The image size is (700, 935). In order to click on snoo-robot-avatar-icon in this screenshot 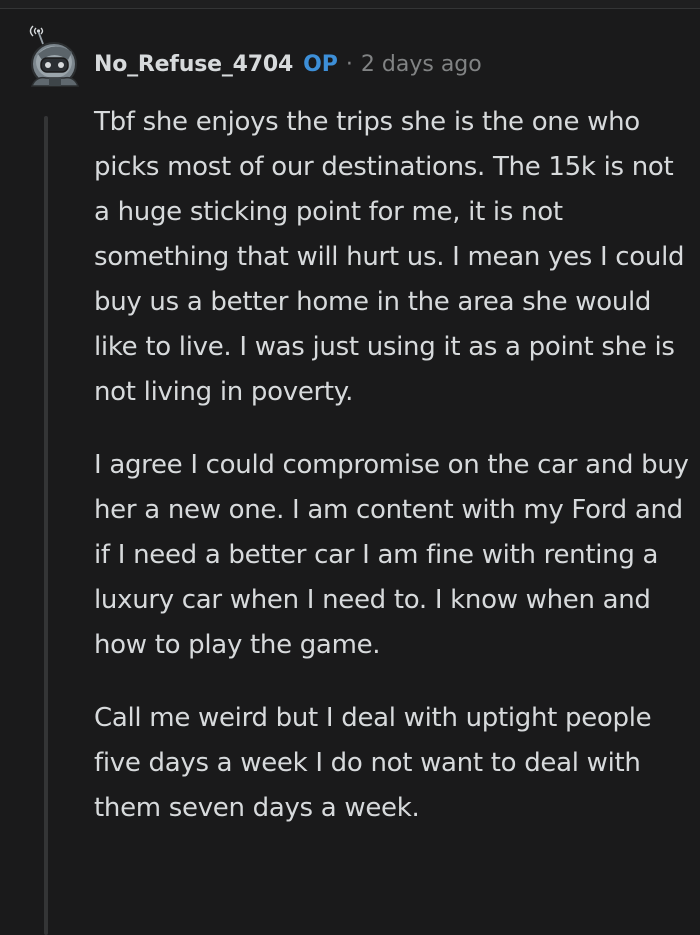, I will do `click(54, 56)`.